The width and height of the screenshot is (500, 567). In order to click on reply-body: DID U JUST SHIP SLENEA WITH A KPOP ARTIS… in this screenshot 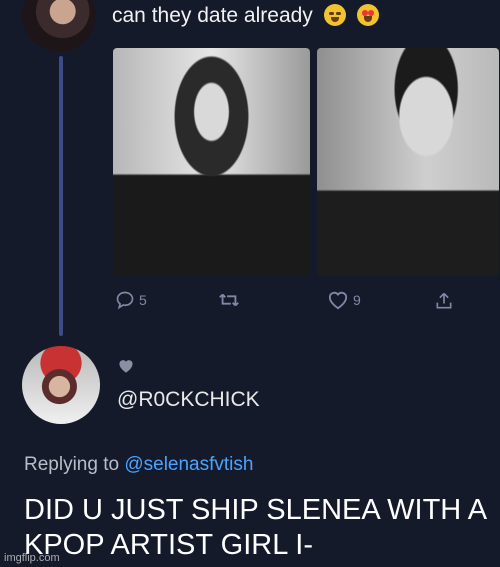, I will do `click(259, 528)`.